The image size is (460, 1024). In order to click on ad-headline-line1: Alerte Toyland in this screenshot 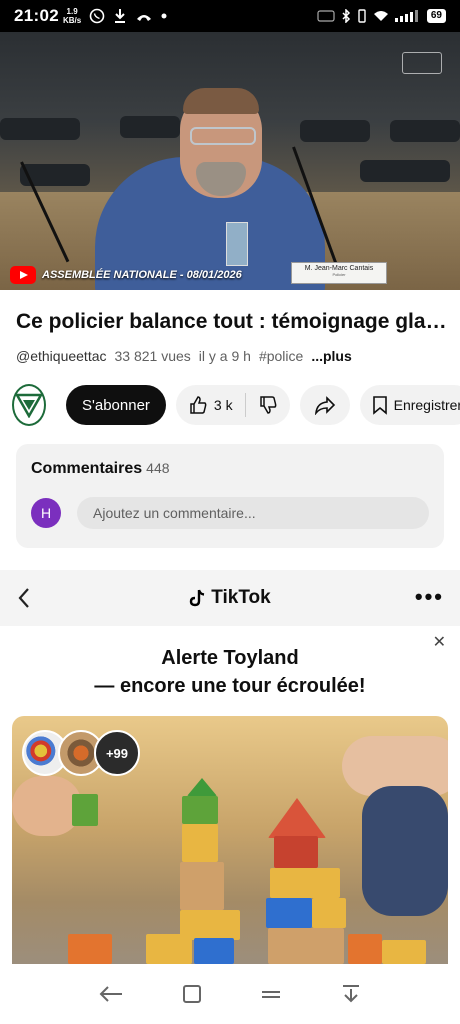, I will do `click(230, 658)`.